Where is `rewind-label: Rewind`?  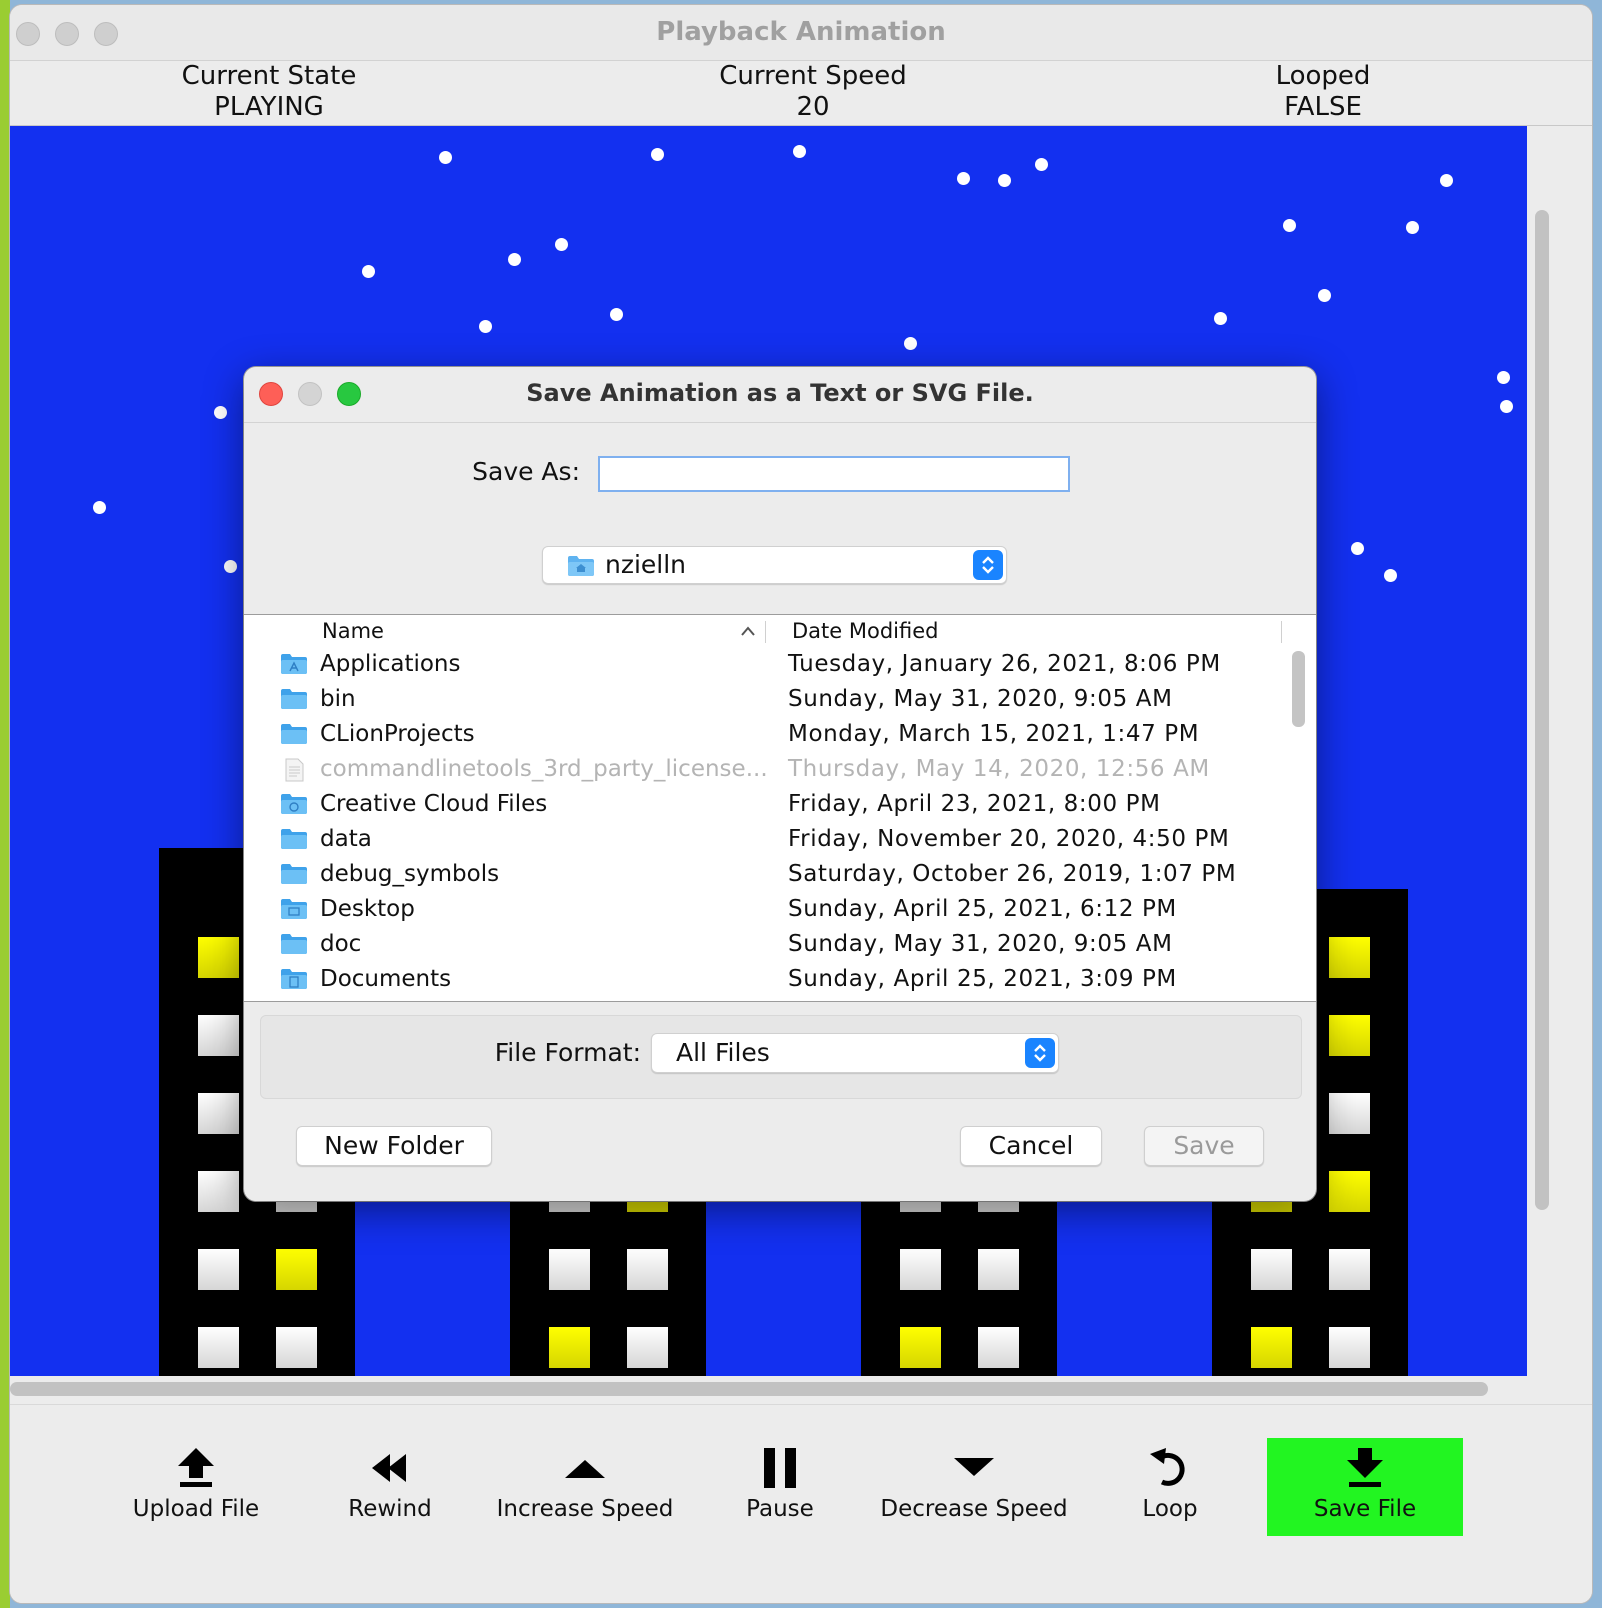
rewind-label: Rewind is located at coordinates (390, 1509).